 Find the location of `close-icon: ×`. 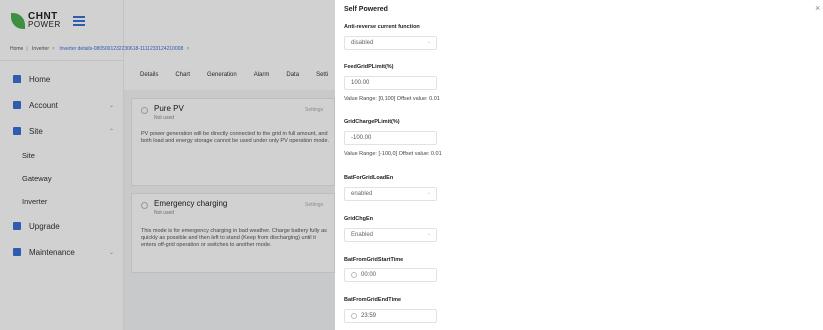

close-icon: × is located at coordinates (817, 8).